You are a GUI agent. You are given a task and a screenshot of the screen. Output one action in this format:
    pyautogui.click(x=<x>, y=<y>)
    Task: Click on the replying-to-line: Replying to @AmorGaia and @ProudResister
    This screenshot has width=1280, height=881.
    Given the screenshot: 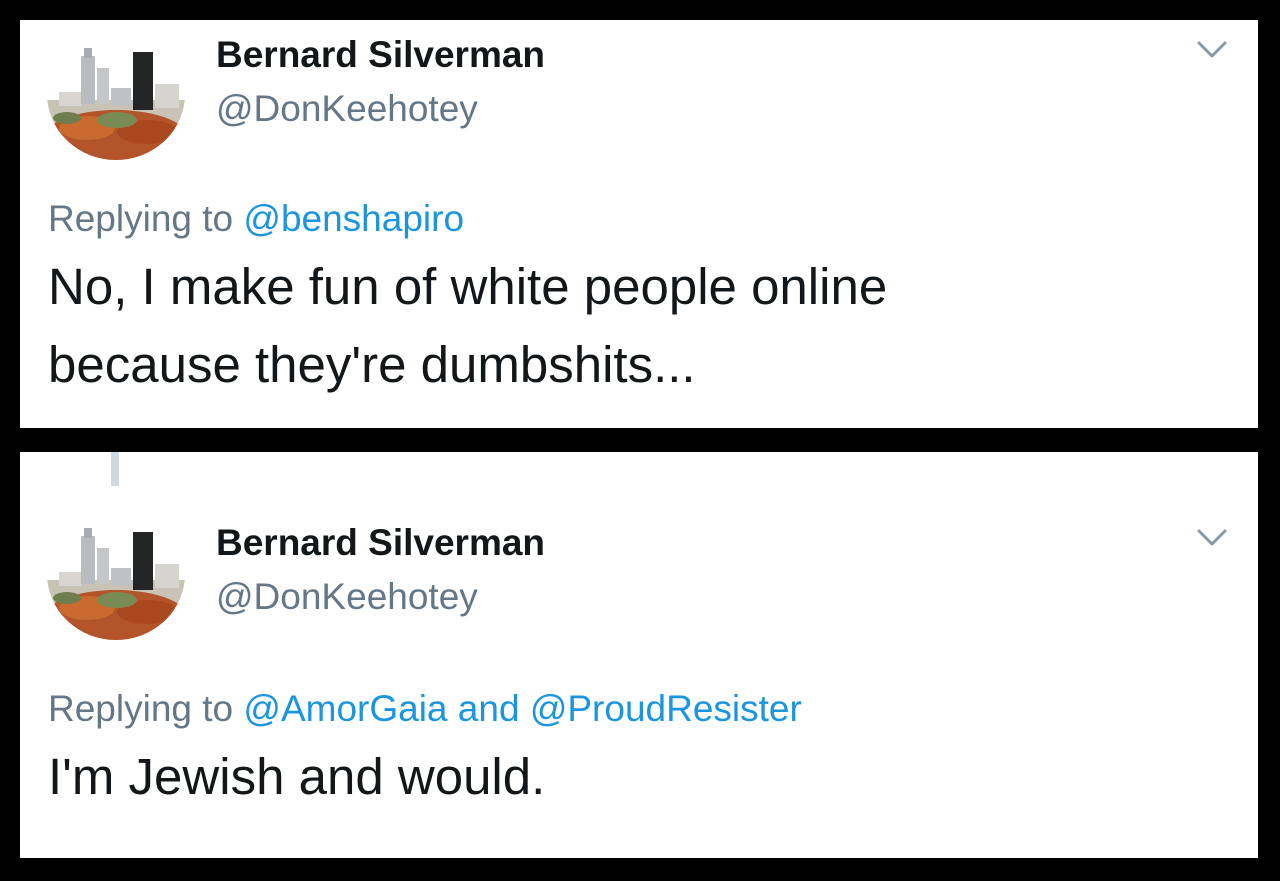 What is the action you would take?
    pyautogui.click(x=425, y=709)
    